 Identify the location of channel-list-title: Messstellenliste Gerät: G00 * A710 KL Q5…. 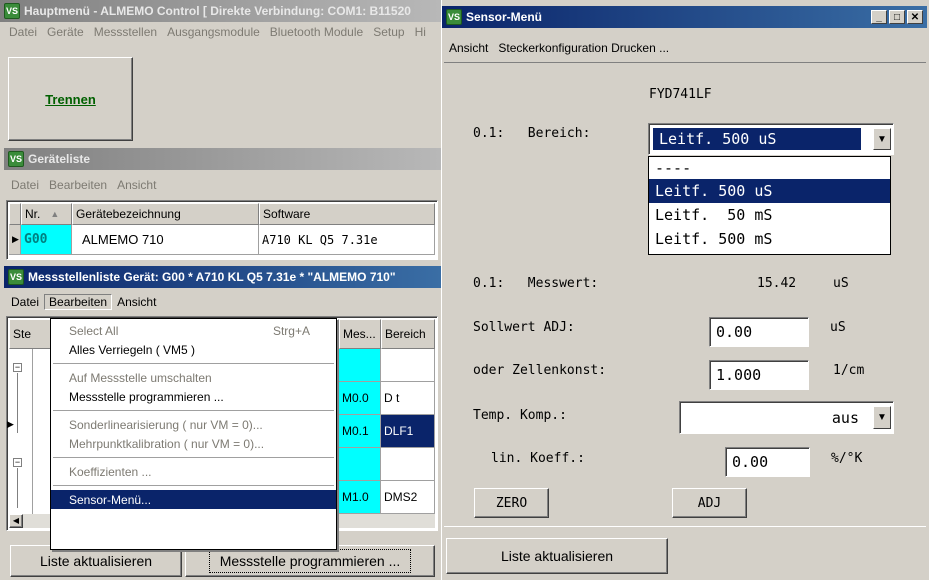
(212, 277).